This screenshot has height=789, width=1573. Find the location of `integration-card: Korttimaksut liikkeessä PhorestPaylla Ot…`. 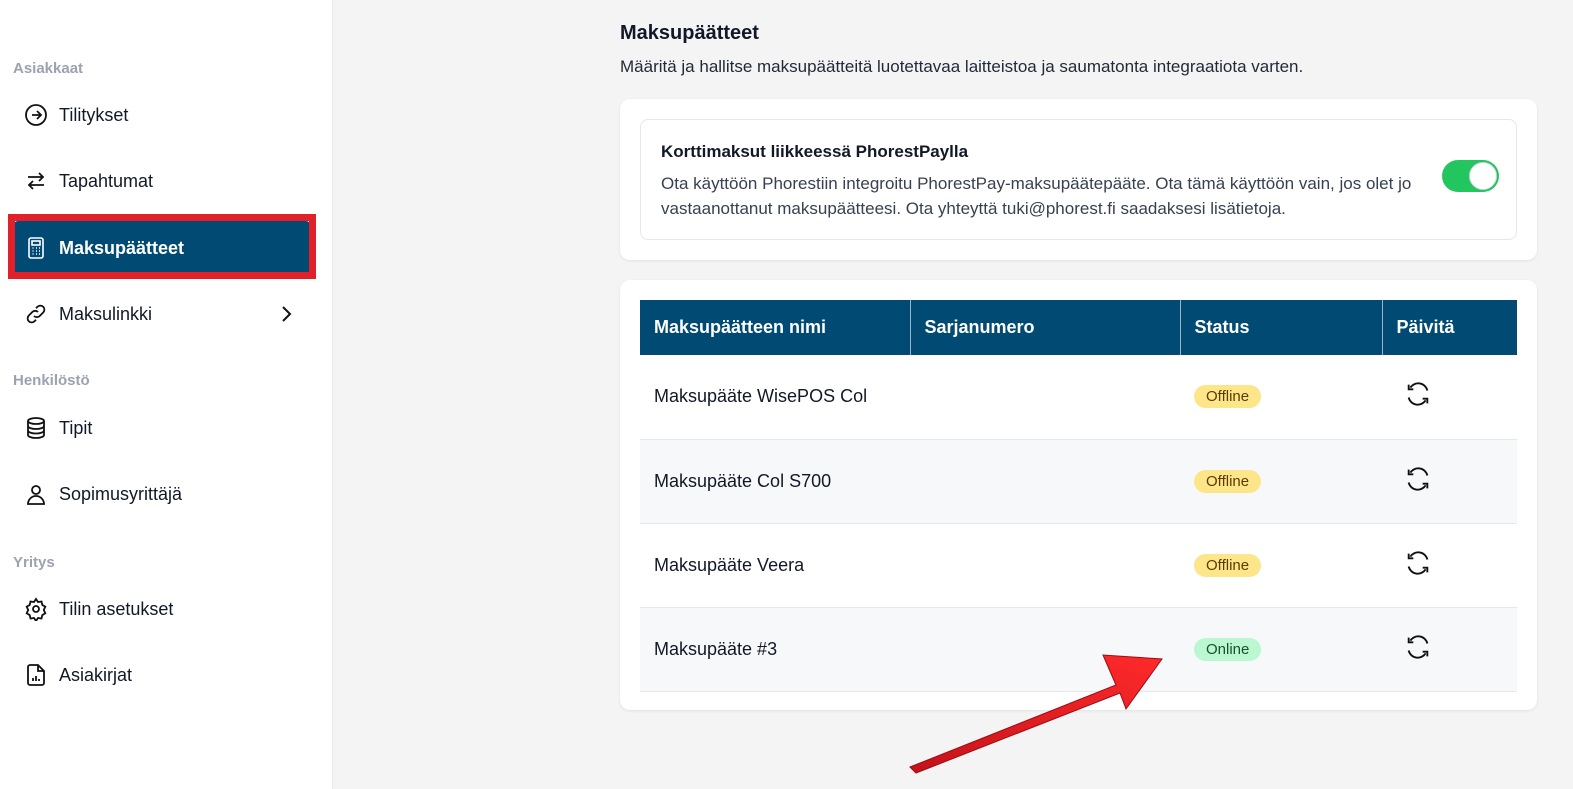

integration-card: Korttimaksut liikkeessä PhorestPaylla Ot… is located at coordinates (1078, 179).